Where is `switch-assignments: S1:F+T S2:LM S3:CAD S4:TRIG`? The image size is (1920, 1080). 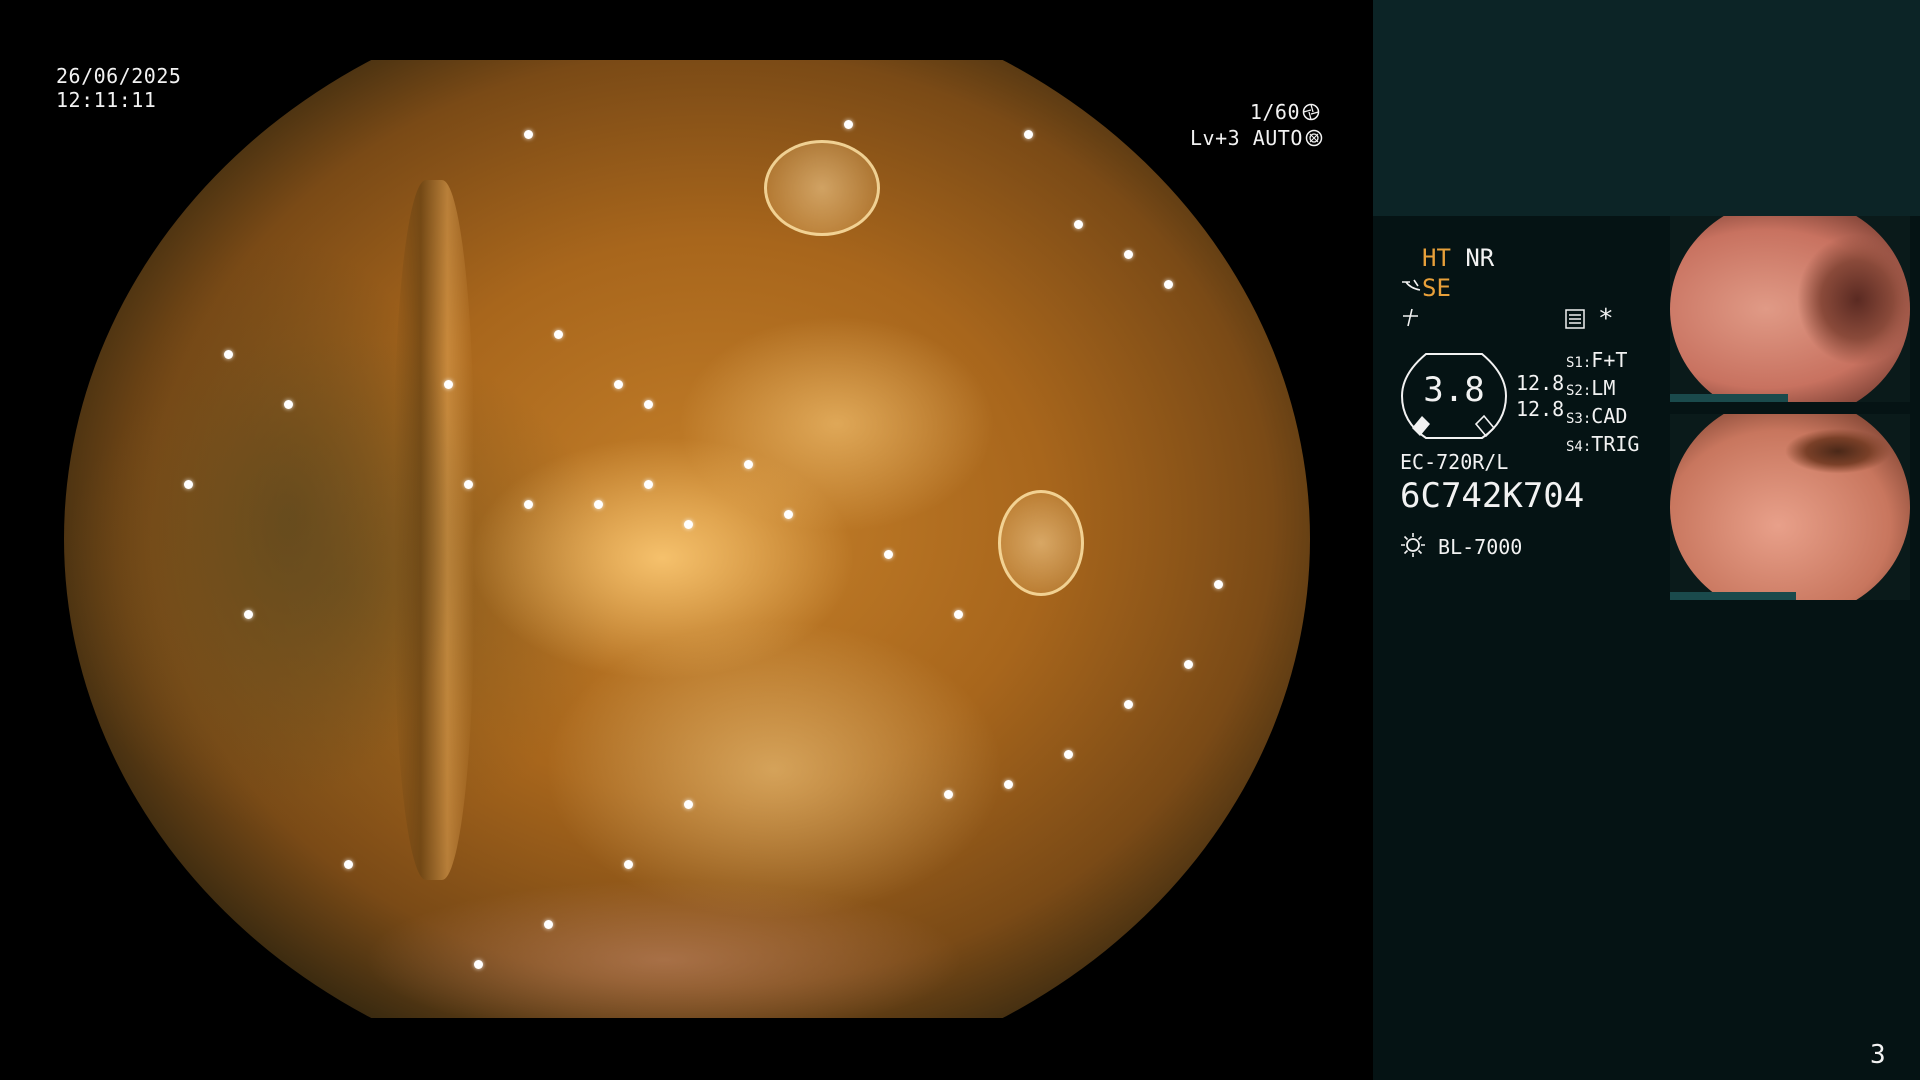 switch-assignments: S1:F+T S2:LM S3:CAD S4:TRIG is located at coordinates (1602, 404).